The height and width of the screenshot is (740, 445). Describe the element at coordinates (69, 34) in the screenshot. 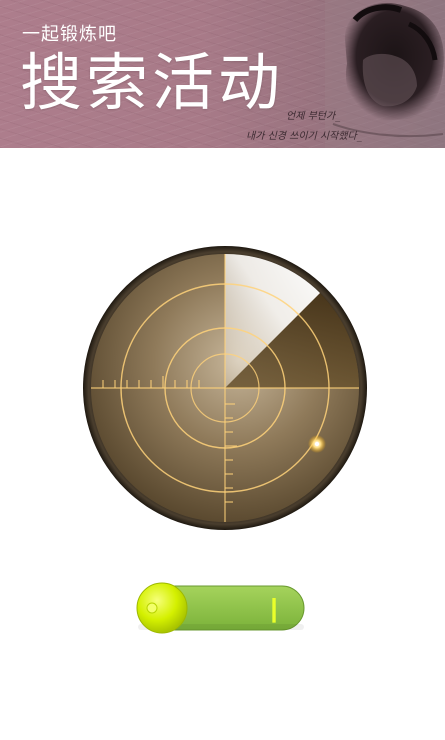

I see `header-subtitle: 一起锻炼吧` at that location.